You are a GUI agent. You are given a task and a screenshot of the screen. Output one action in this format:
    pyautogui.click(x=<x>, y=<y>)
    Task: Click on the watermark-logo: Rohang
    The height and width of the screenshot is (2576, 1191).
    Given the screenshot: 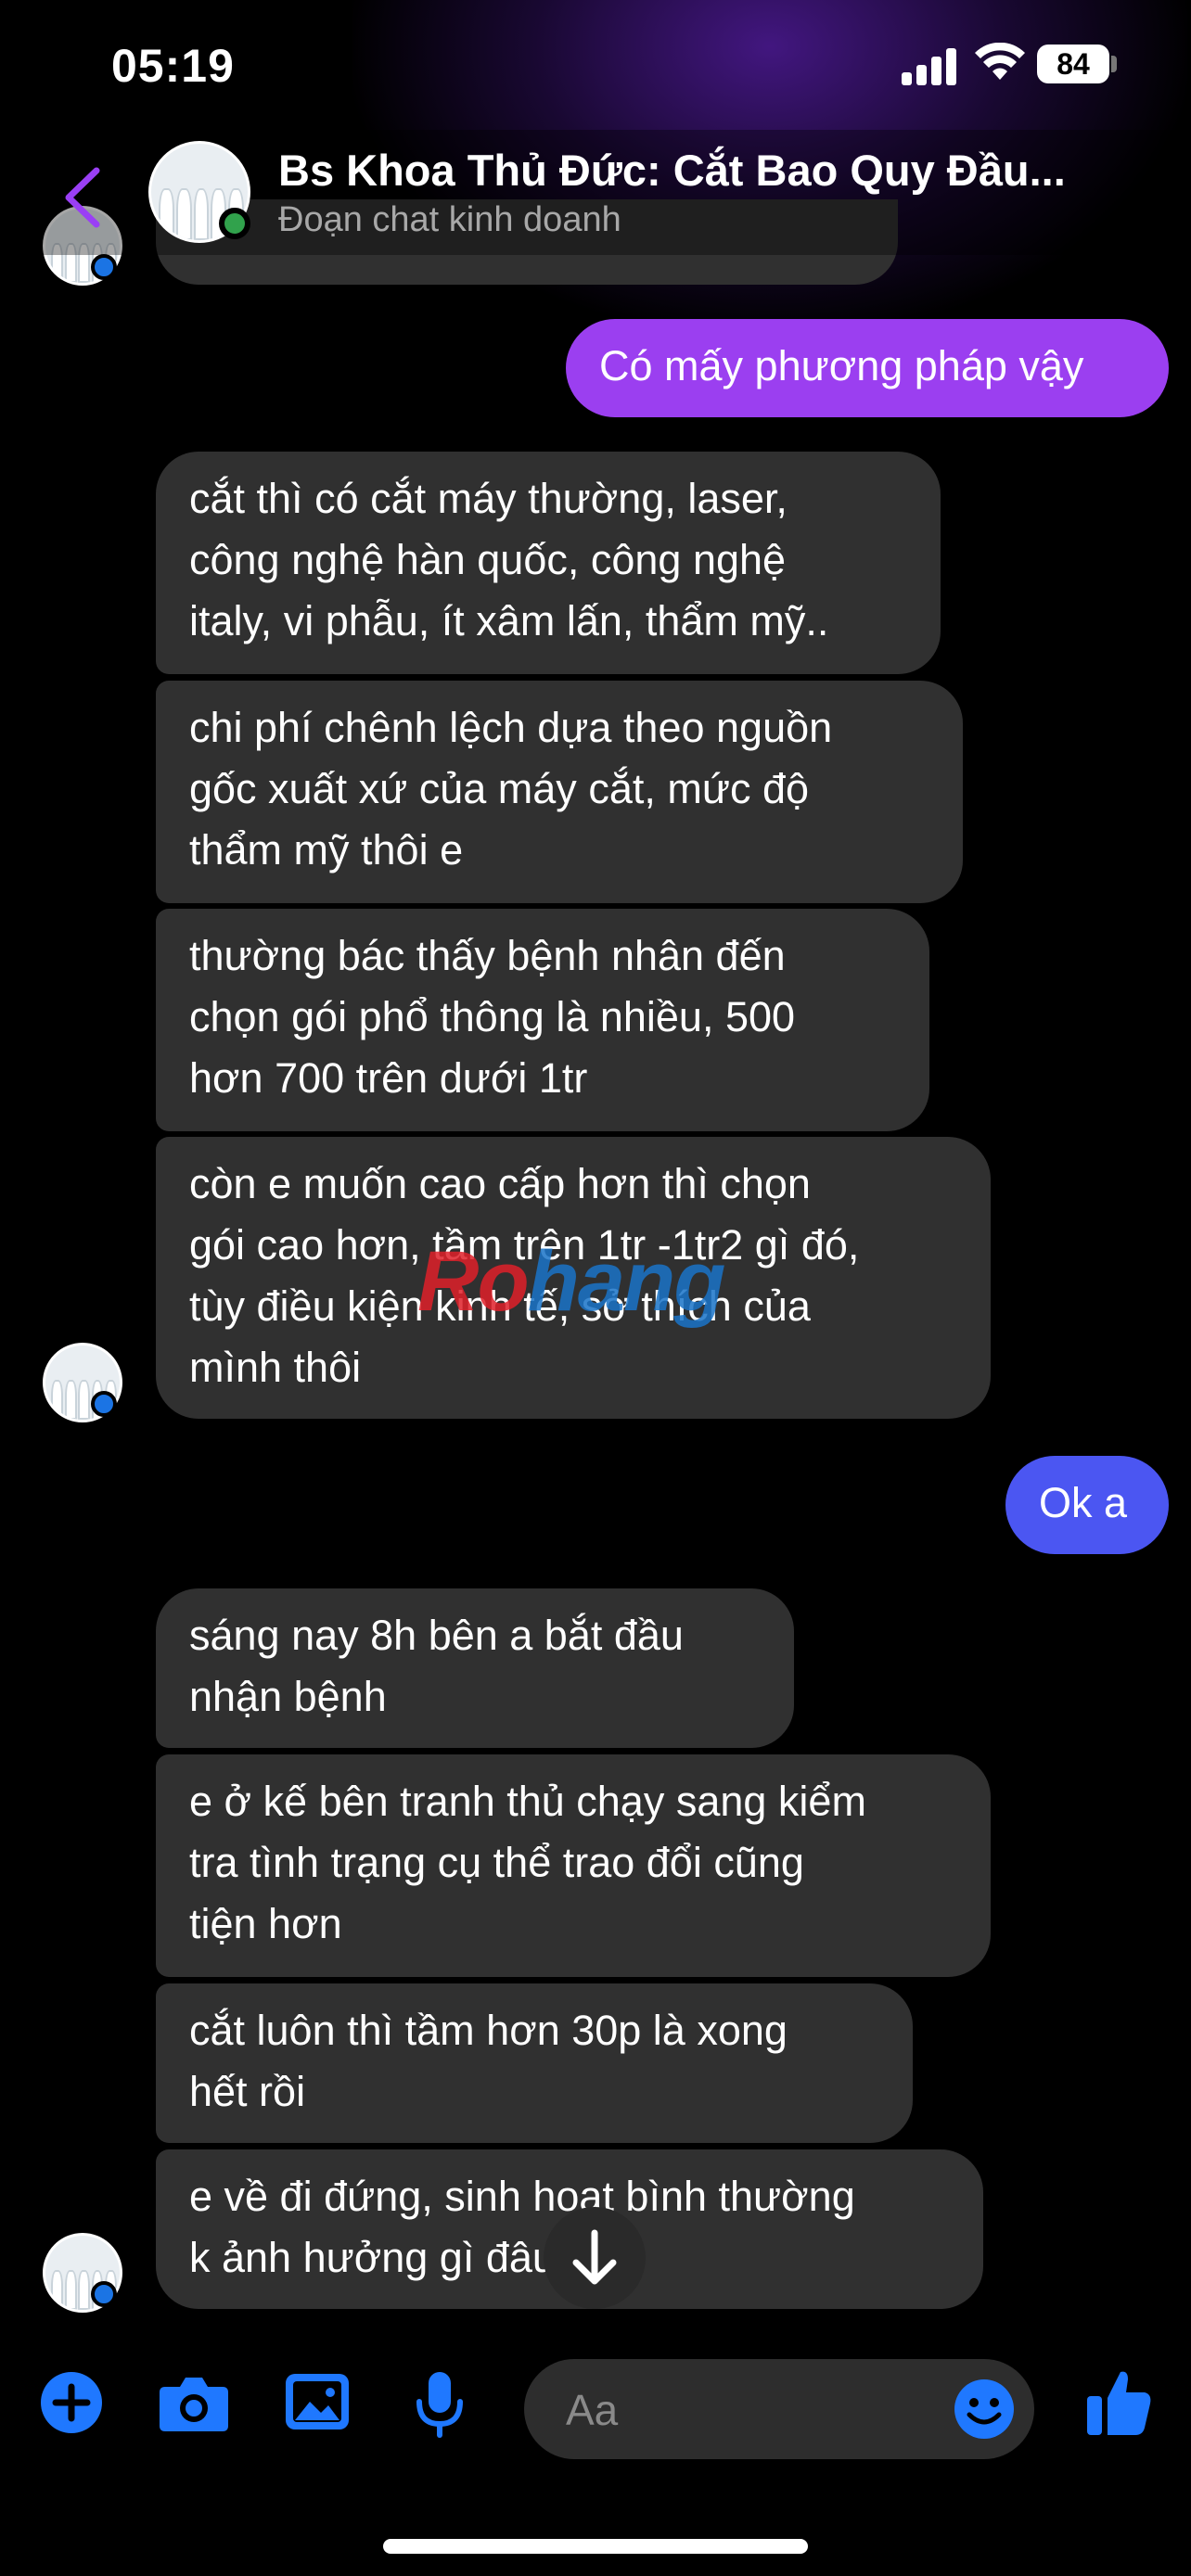 What is the action you would take?
    pyautogui.click(x=571, y=1282)
    